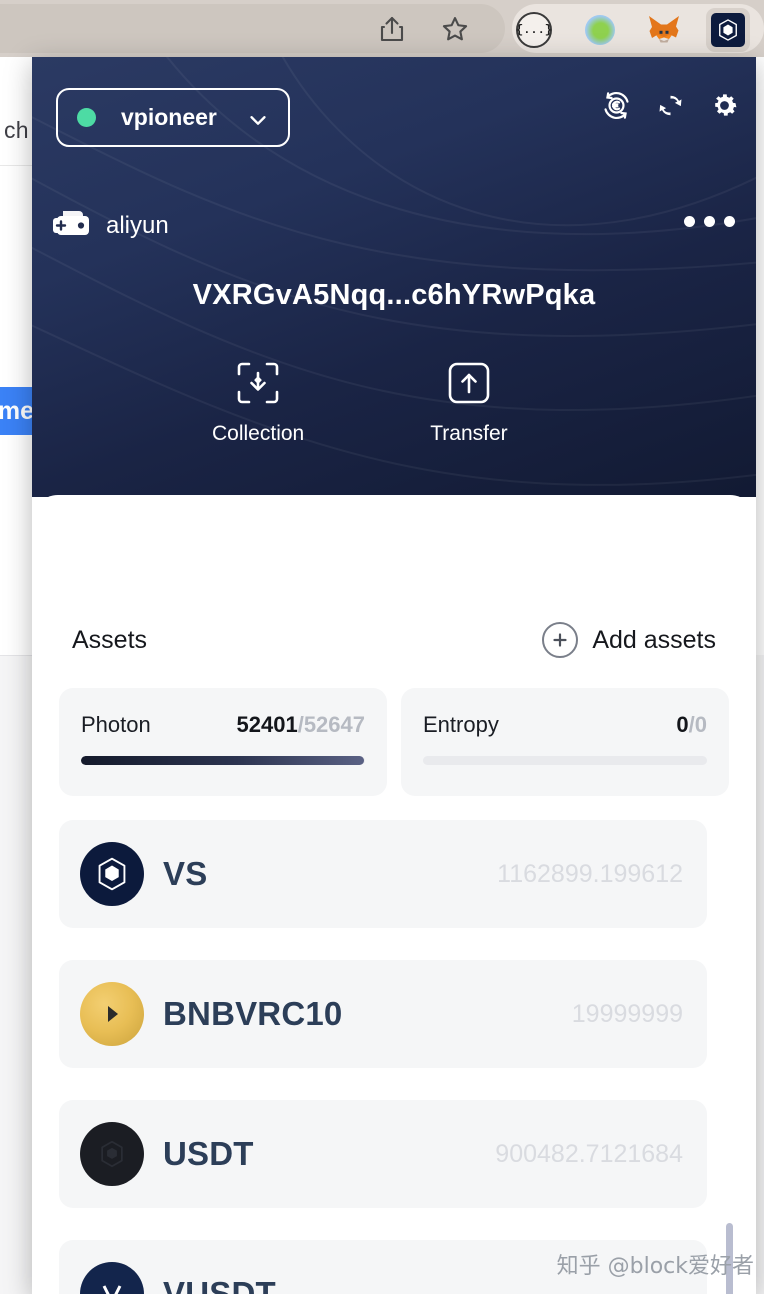 This screenshot has height=1294, width=764. I want to click on token-amount: 900482.7121684, so click(589, 1153).